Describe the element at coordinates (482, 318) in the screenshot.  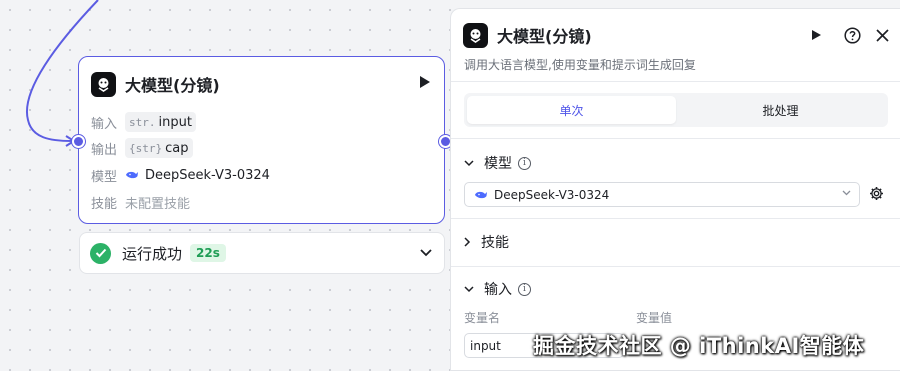
I see `variable-name-column: 变量名` at that location.